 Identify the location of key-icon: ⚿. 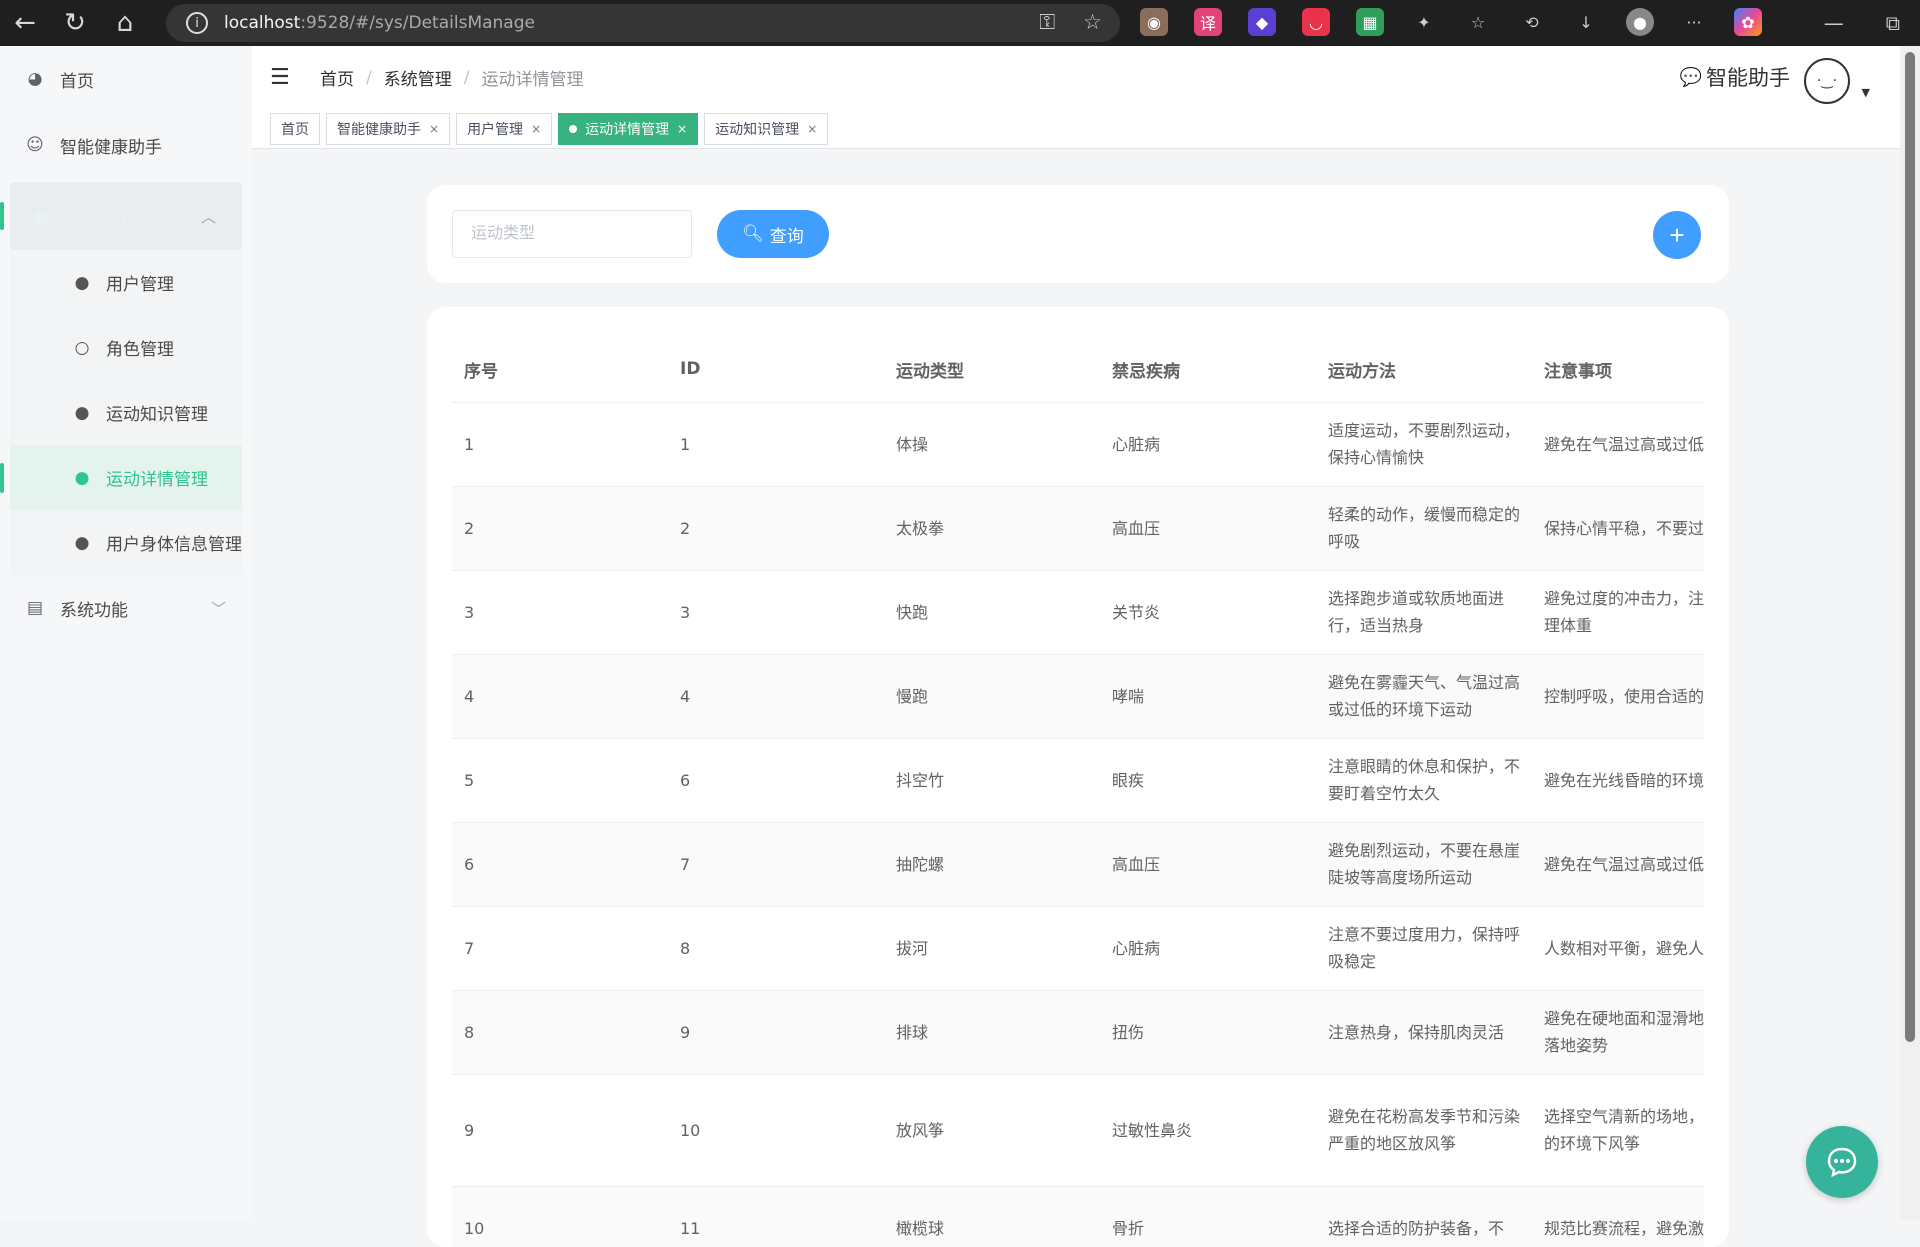
(1047, 22).